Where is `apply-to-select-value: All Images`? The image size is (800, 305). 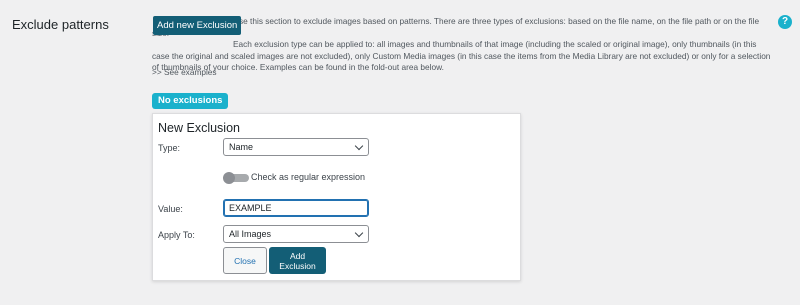
apply-to-select-value: All Images is located at coordinates (250, 234).